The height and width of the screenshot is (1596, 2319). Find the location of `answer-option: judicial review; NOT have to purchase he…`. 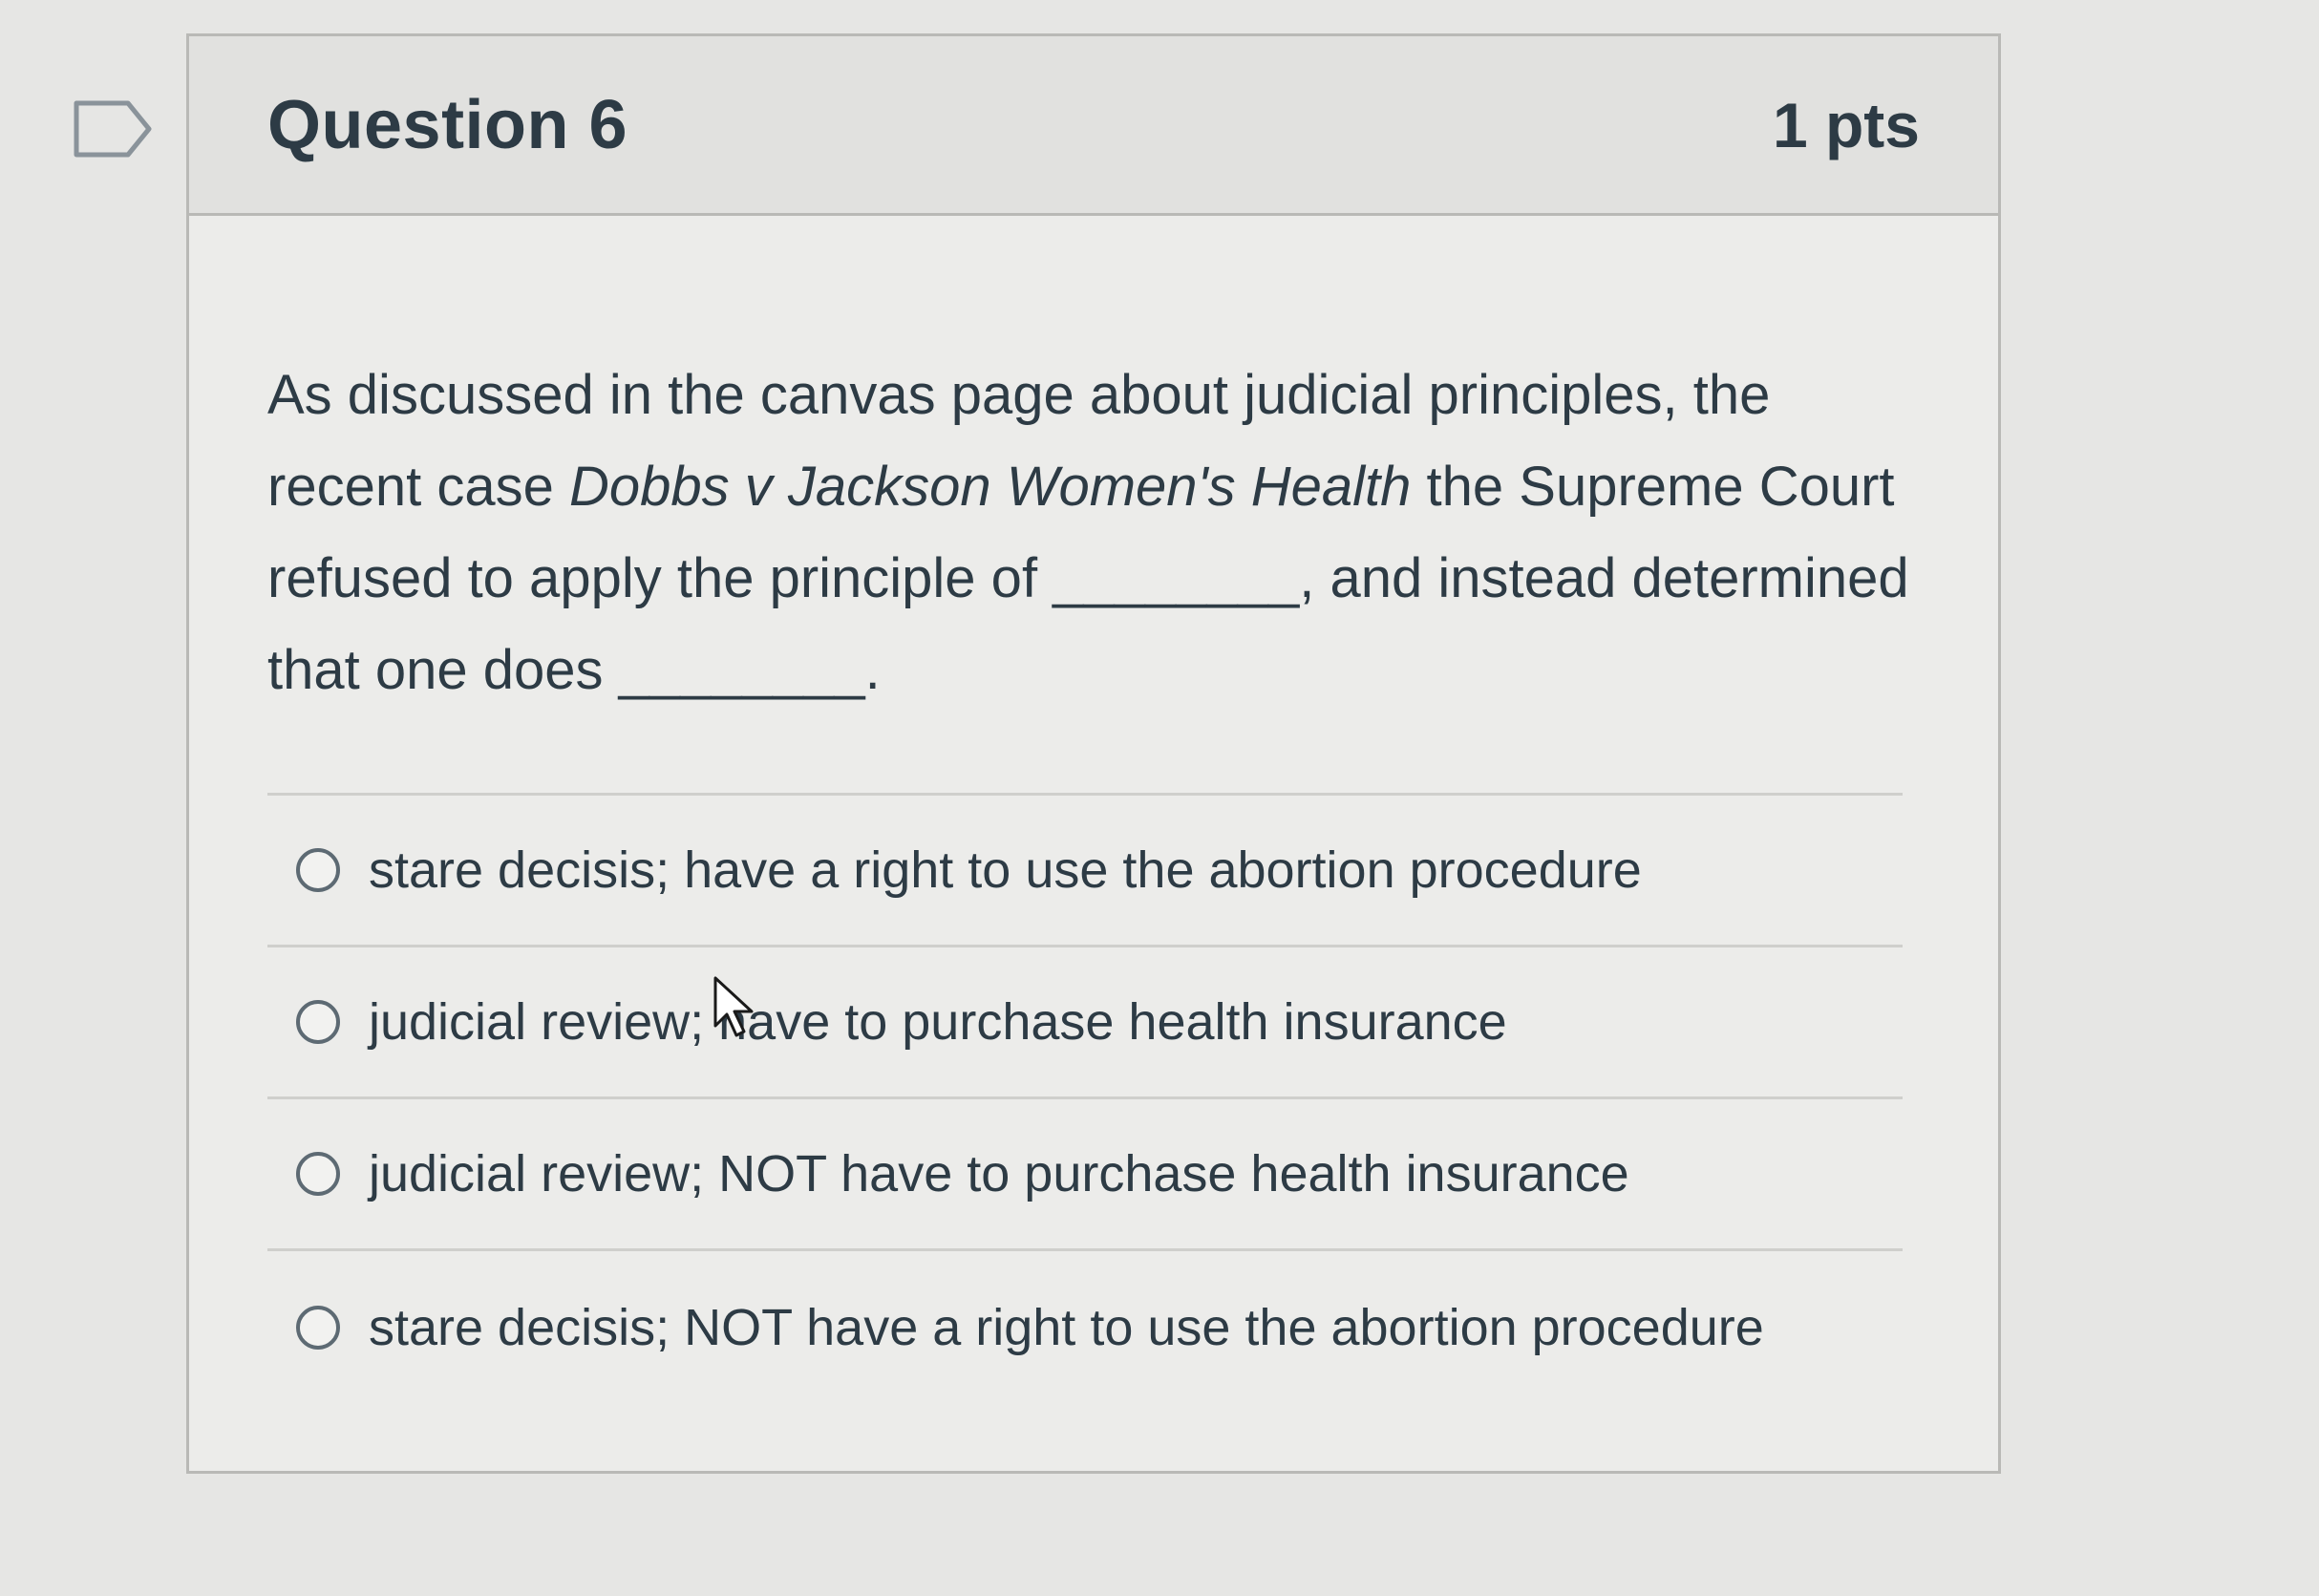

answer-option: judicial review; NOT have to purchase he… is located at coordinates (1085, 1175).